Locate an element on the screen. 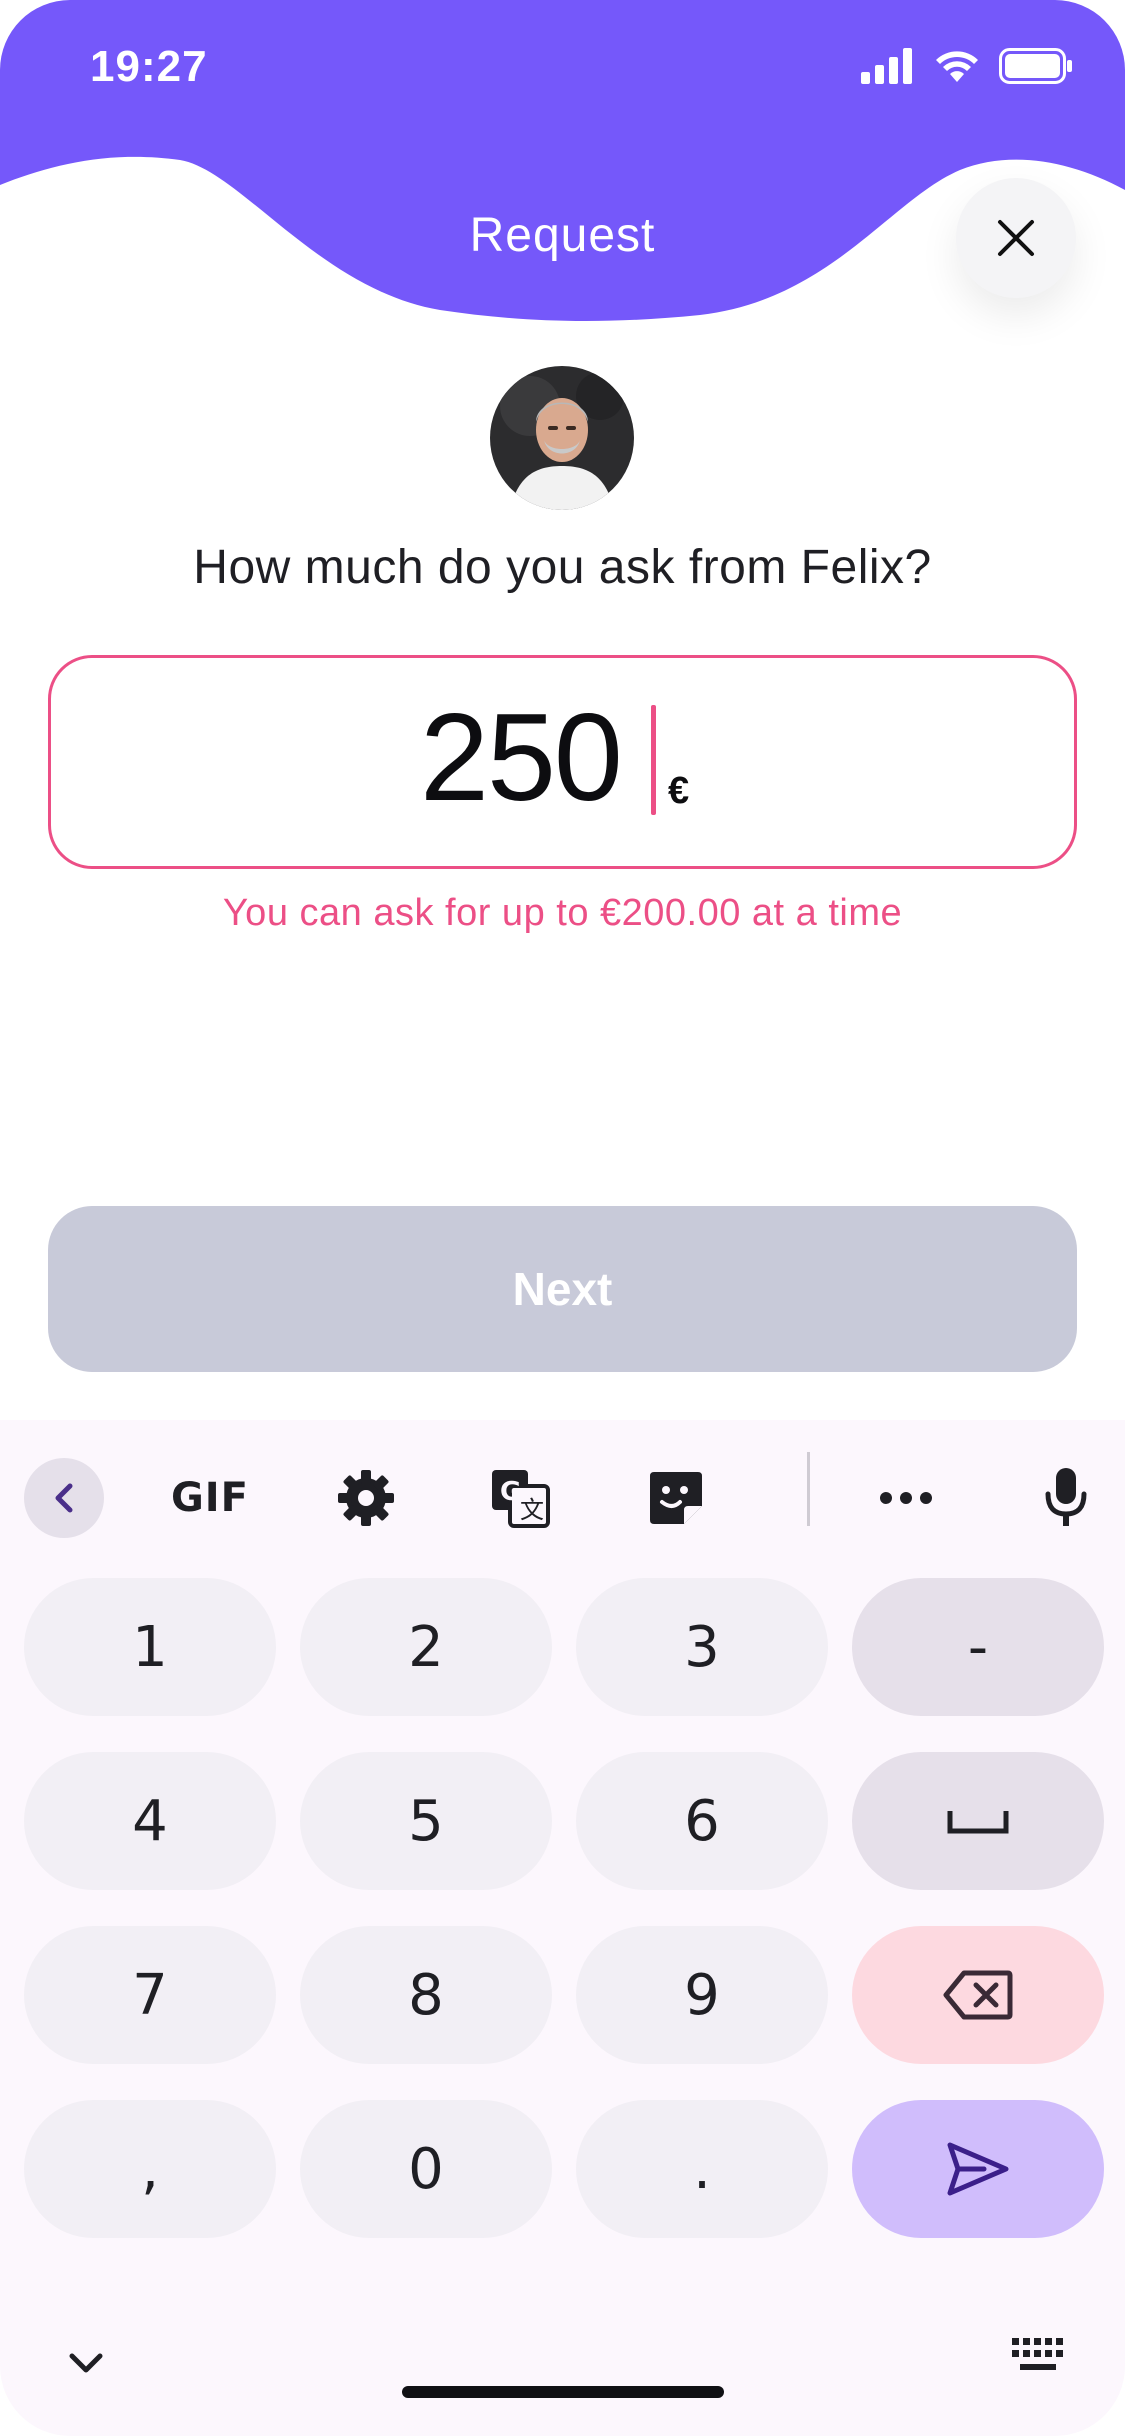 Image resolution: width=1125 pixels, height=2436 pixels. currency-symbol: € is located at coordinates (679, 791).